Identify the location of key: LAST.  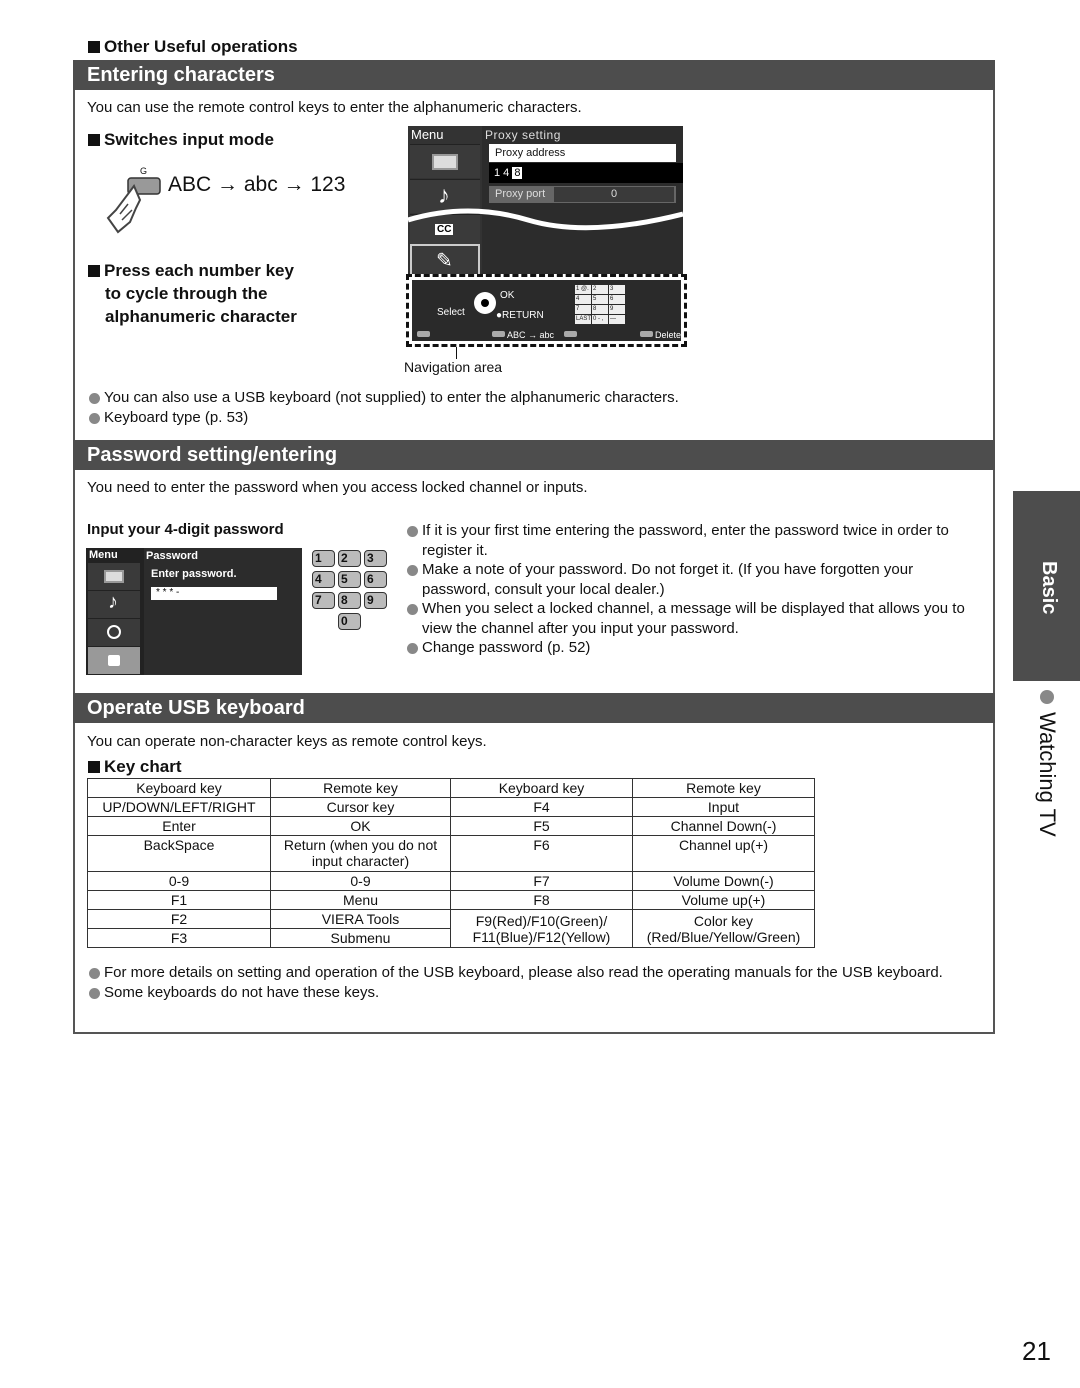
(583, 319).